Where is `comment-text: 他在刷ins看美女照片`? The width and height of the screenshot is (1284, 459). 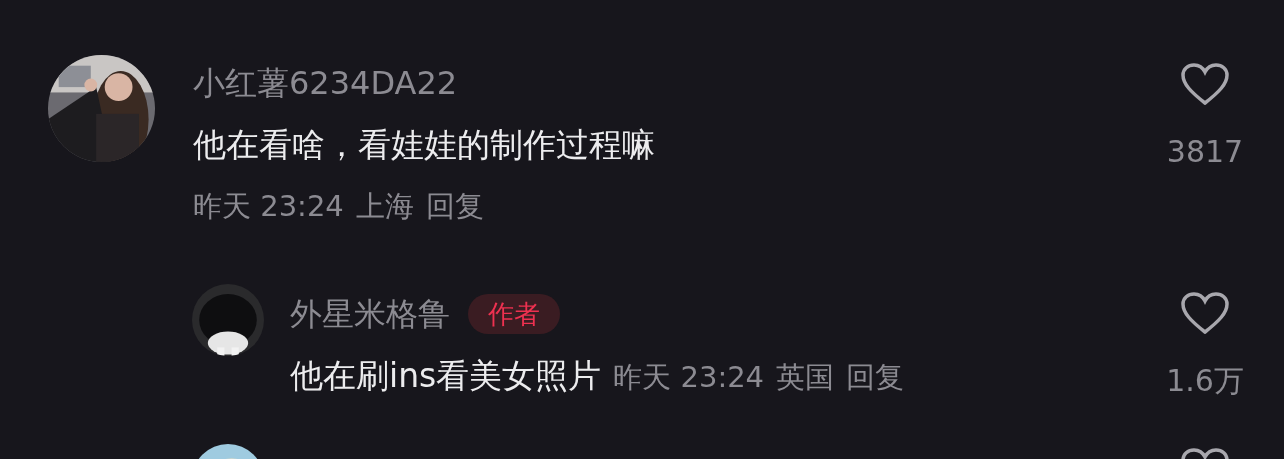 comment-text: 他在刷ins看美女照片 is located at coordinates (446, 376).